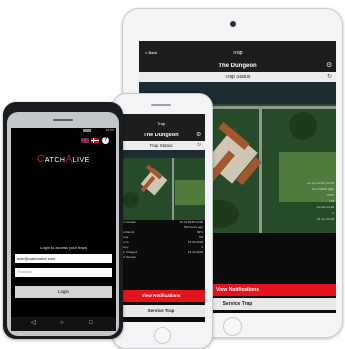 This screenshot has width=345, height=349. Describe the element at coordinates (161, 296) in the screenshot. I see `view-notifications-button: View Notifications` at that location.